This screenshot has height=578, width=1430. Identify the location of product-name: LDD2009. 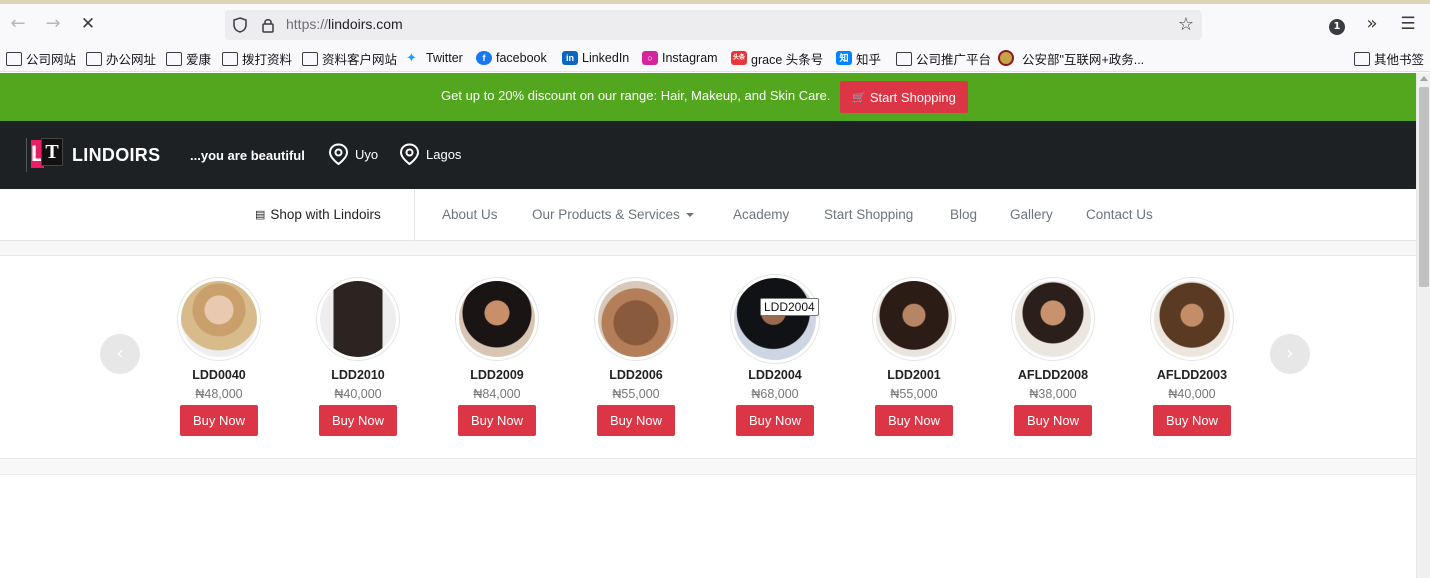
(497, 375).